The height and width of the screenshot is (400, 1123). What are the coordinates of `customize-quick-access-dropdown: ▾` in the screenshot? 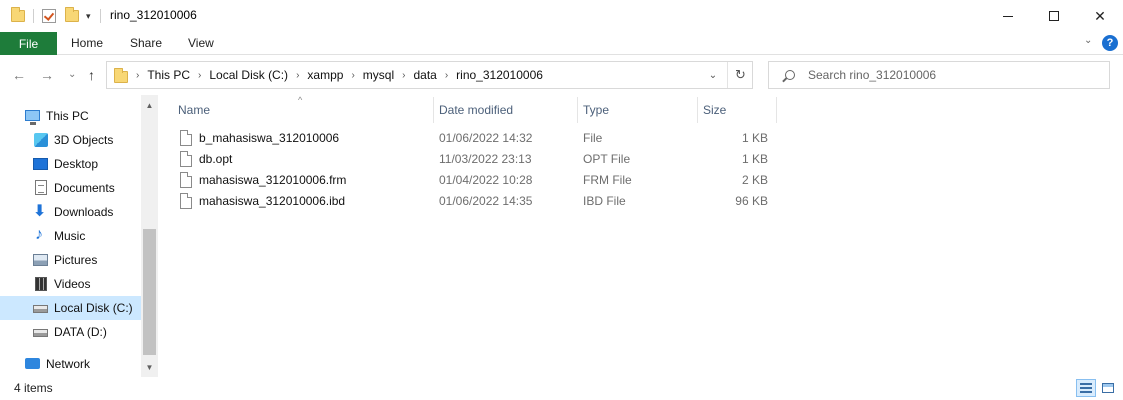 It's located at (88, 16).